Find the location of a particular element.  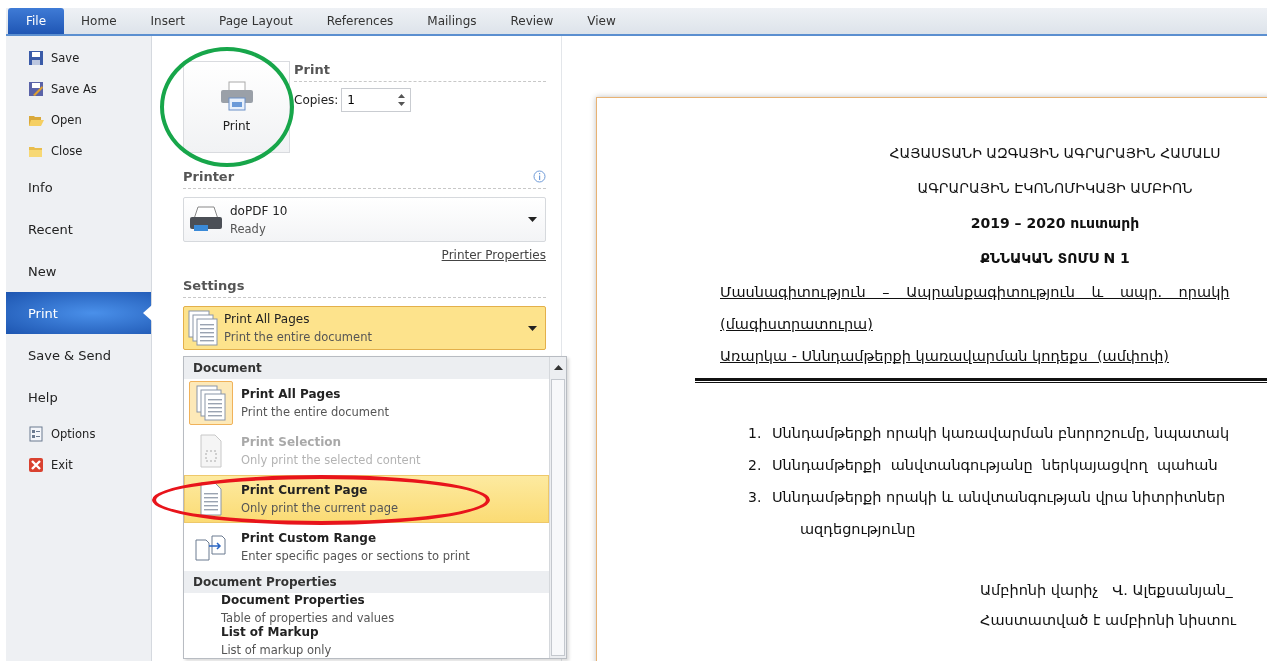

menu-item: Print All Pages Print the entire document is located at coordinates (366, 403).